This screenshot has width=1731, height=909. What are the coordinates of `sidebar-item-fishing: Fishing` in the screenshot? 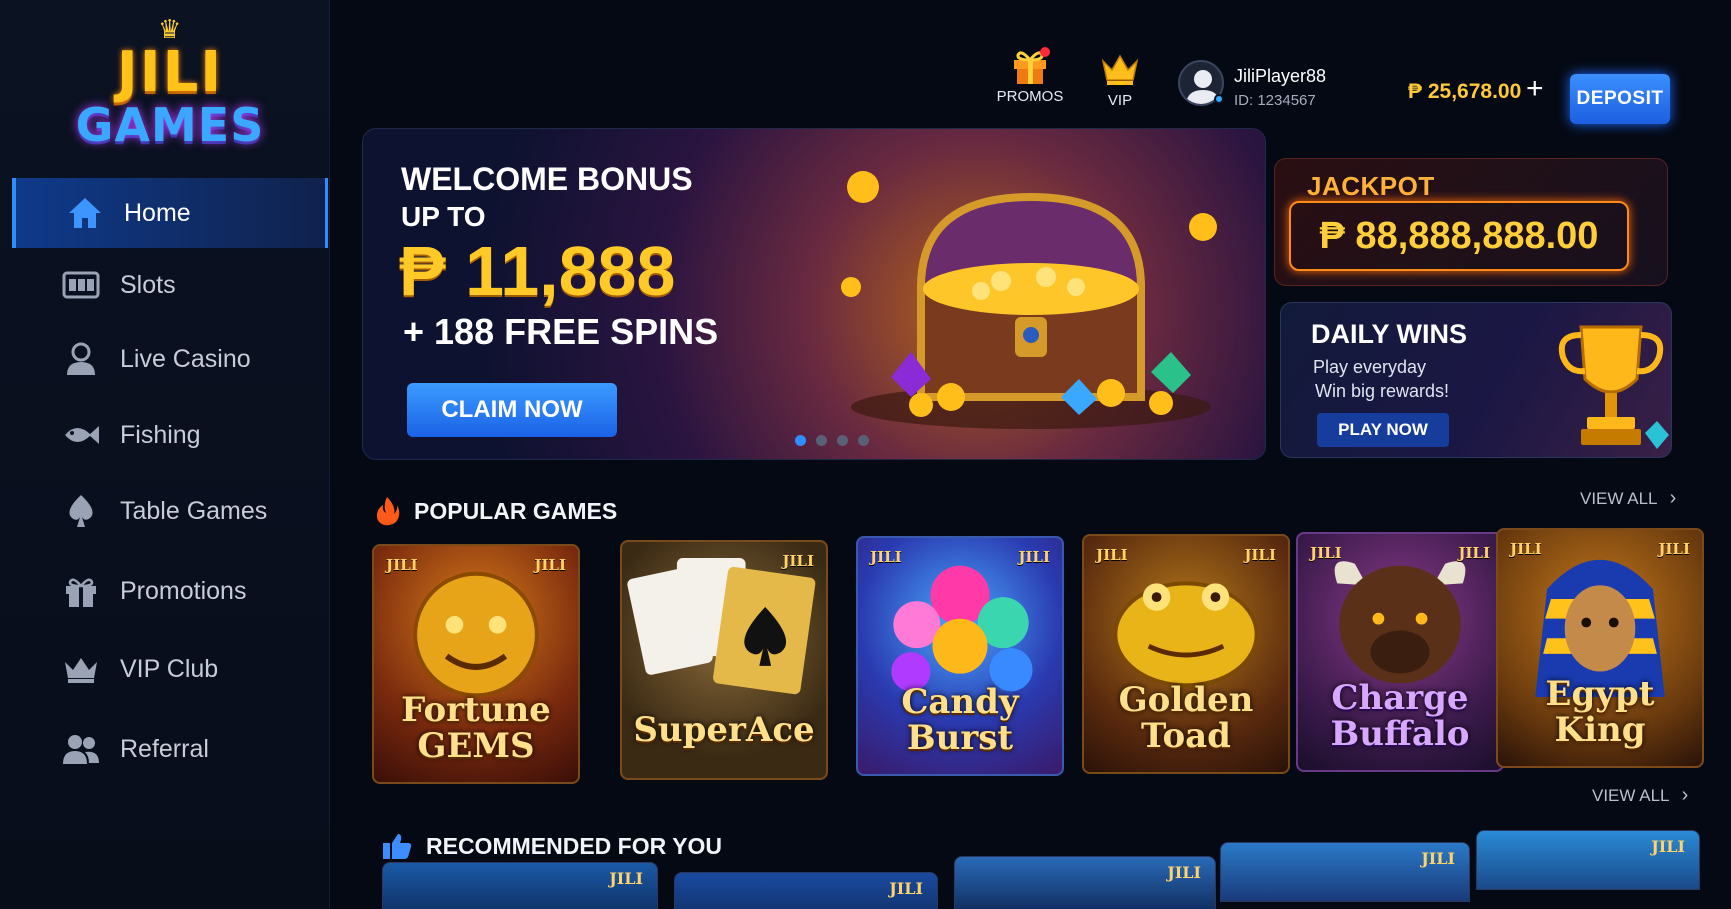 It's located at (170, 435).